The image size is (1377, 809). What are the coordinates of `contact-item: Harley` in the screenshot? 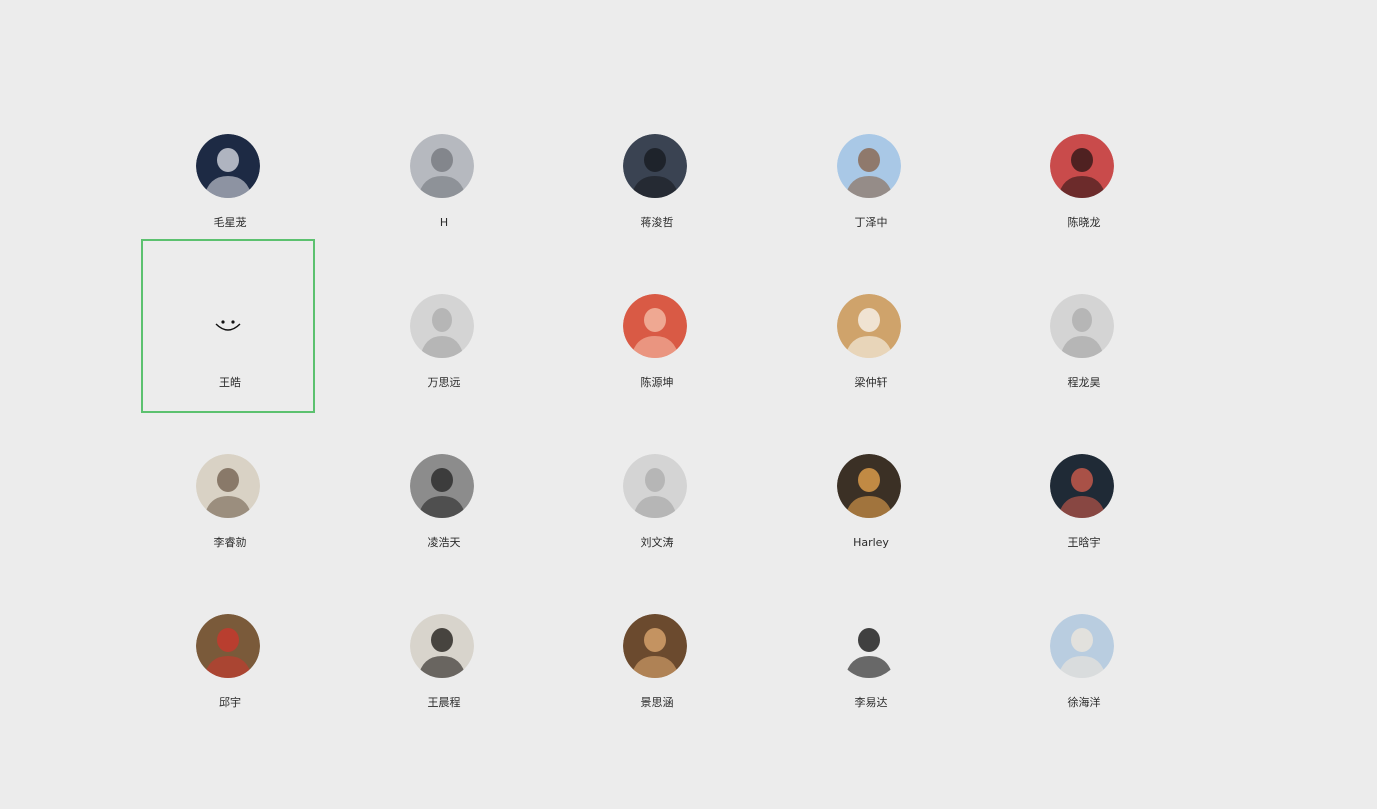 It's located at (869, 486).